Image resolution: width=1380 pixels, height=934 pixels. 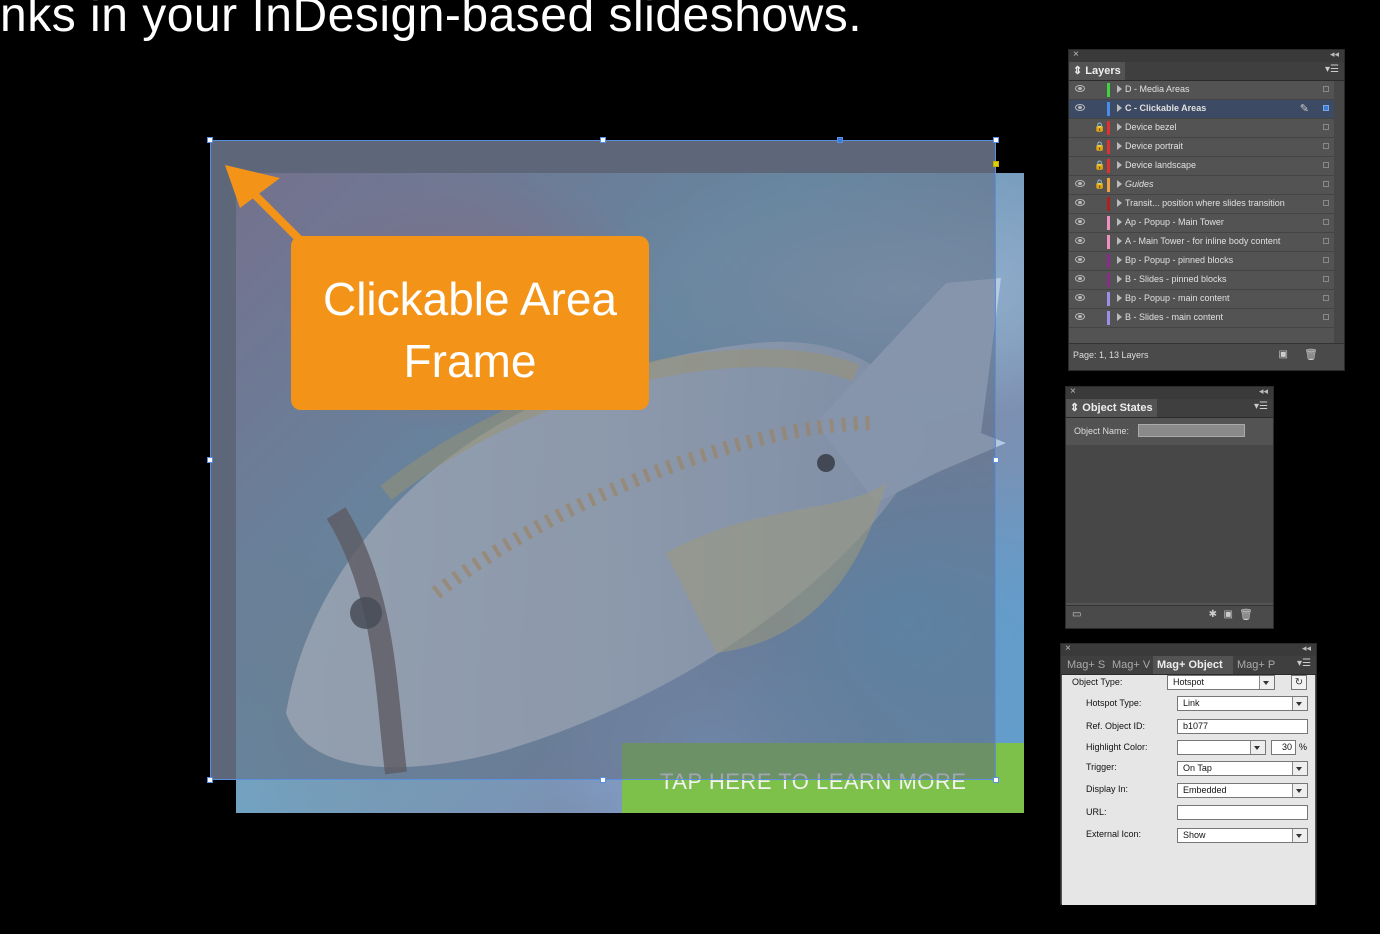 I want to click on resize-handle-mr, so click(x=996, y=460).